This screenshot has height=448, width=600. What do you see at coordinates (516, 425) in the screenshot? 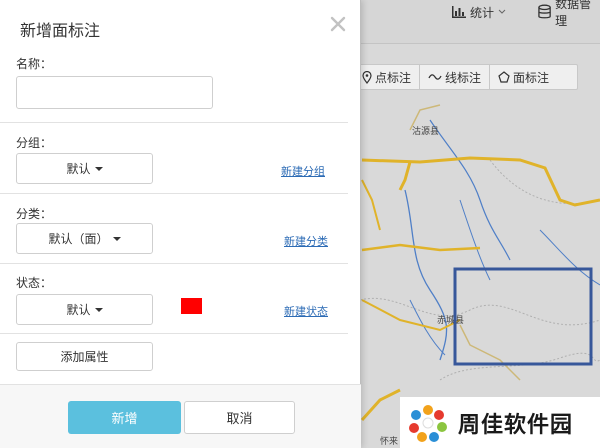
I see `watermark-text: 周佳软件园` at bounding box center [516, 425].